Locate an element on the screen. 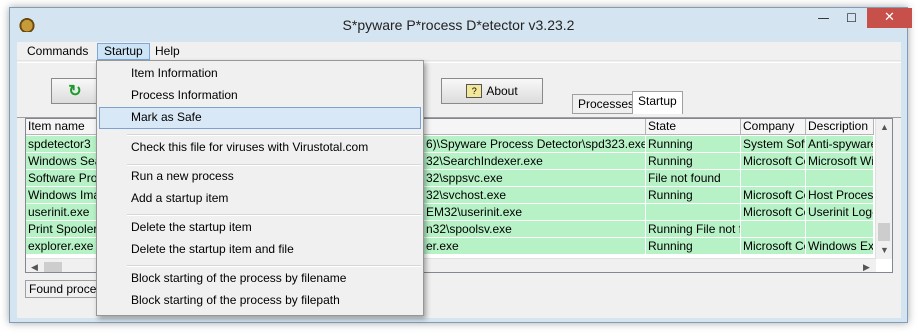  menu-bar: Commands Startup Help is located at coordinates (459, 51).